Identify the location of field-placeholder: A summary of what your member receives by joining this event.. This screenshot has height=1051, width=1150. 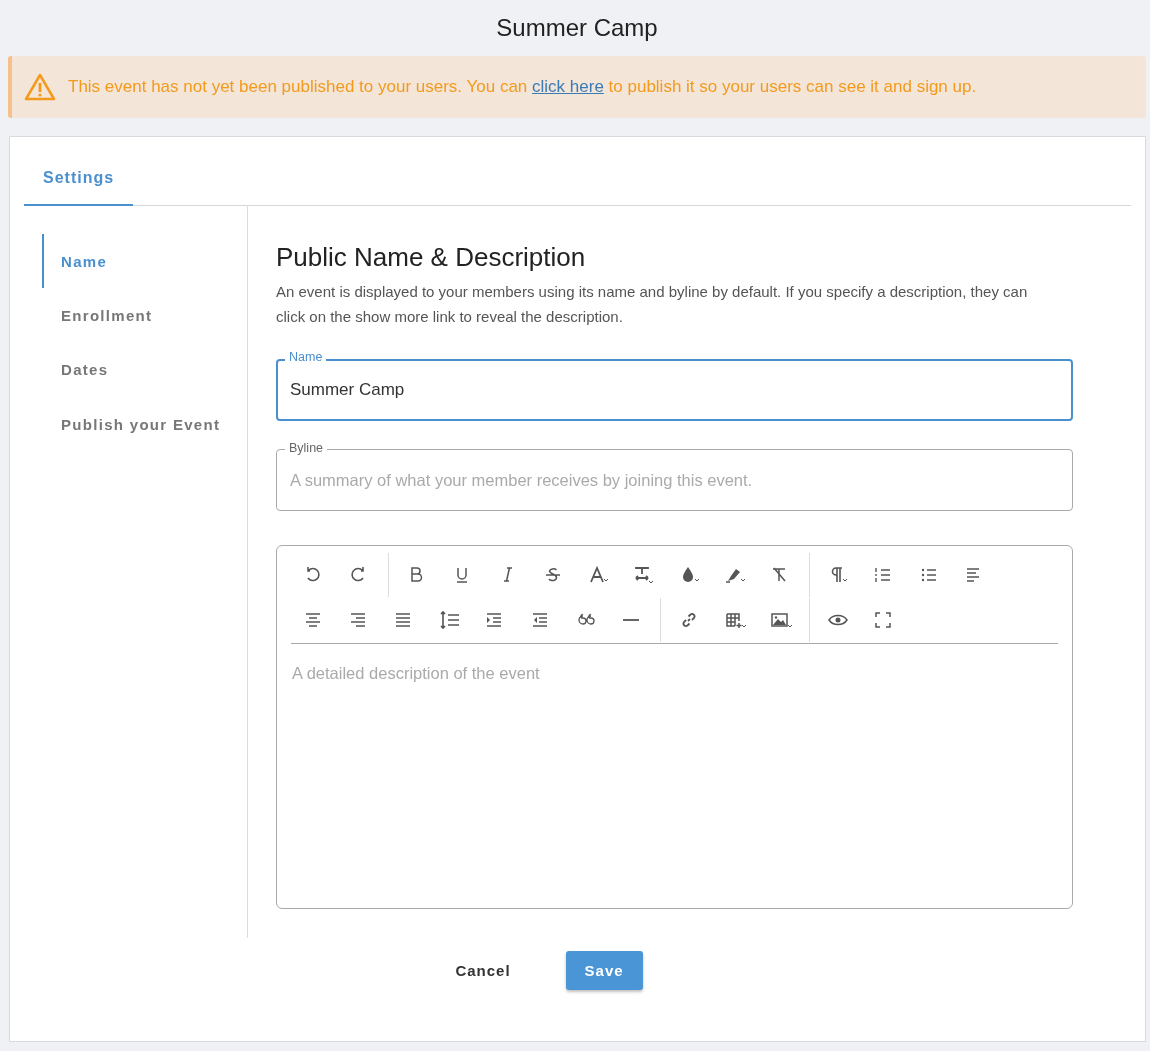
(521, 480).